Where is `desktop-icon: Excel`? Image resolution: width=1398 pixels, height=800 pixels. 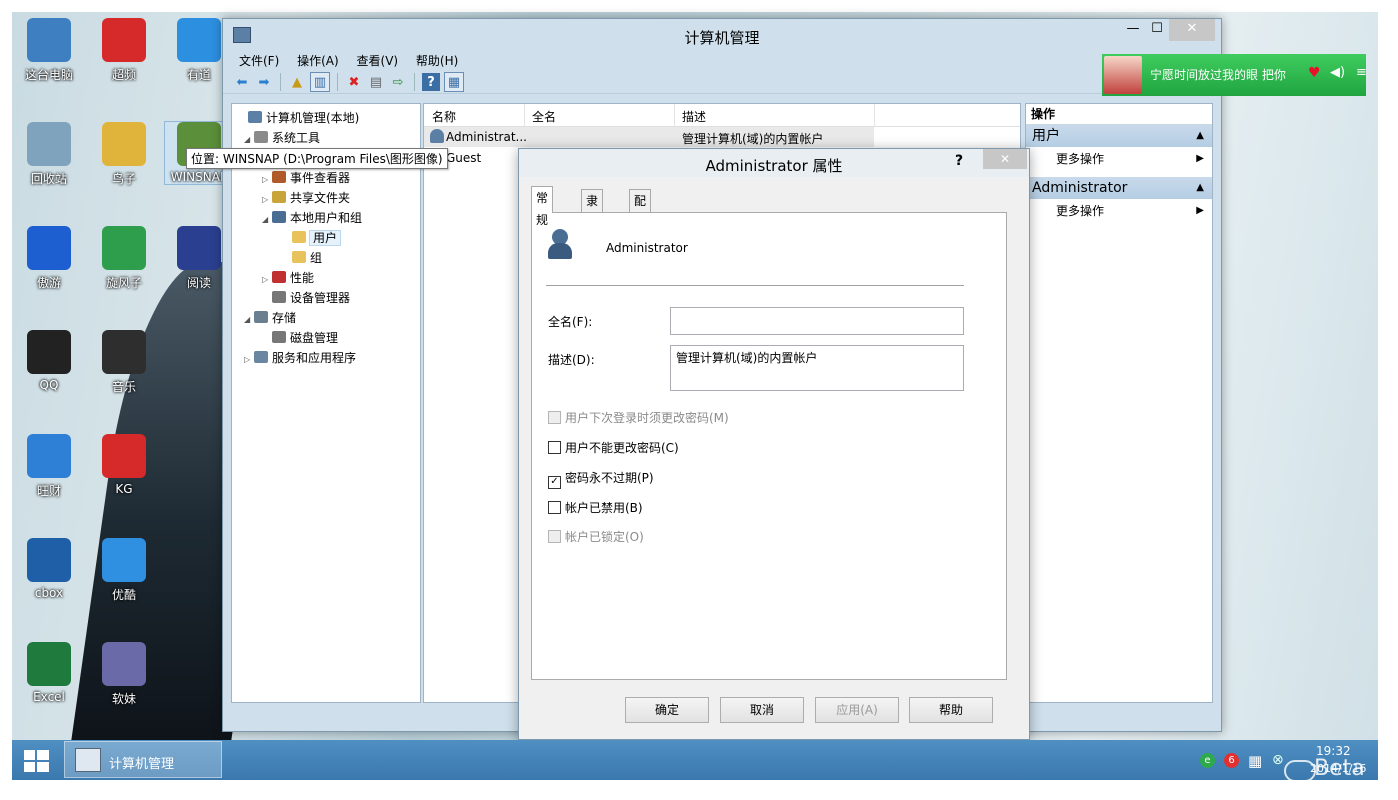
desktop-icon: Excel is located at coordinates (49, 673).